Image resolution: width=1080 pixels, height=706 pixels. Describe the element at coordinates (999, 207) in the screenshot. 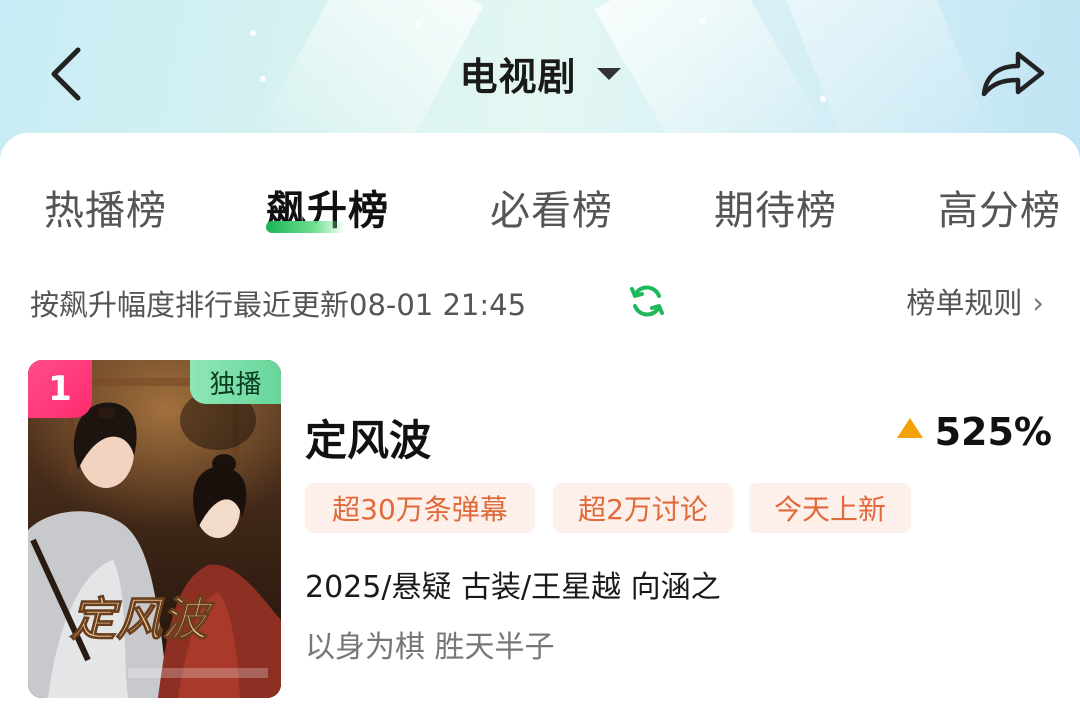

I see `tab-high-score: 高分榜` at that location.